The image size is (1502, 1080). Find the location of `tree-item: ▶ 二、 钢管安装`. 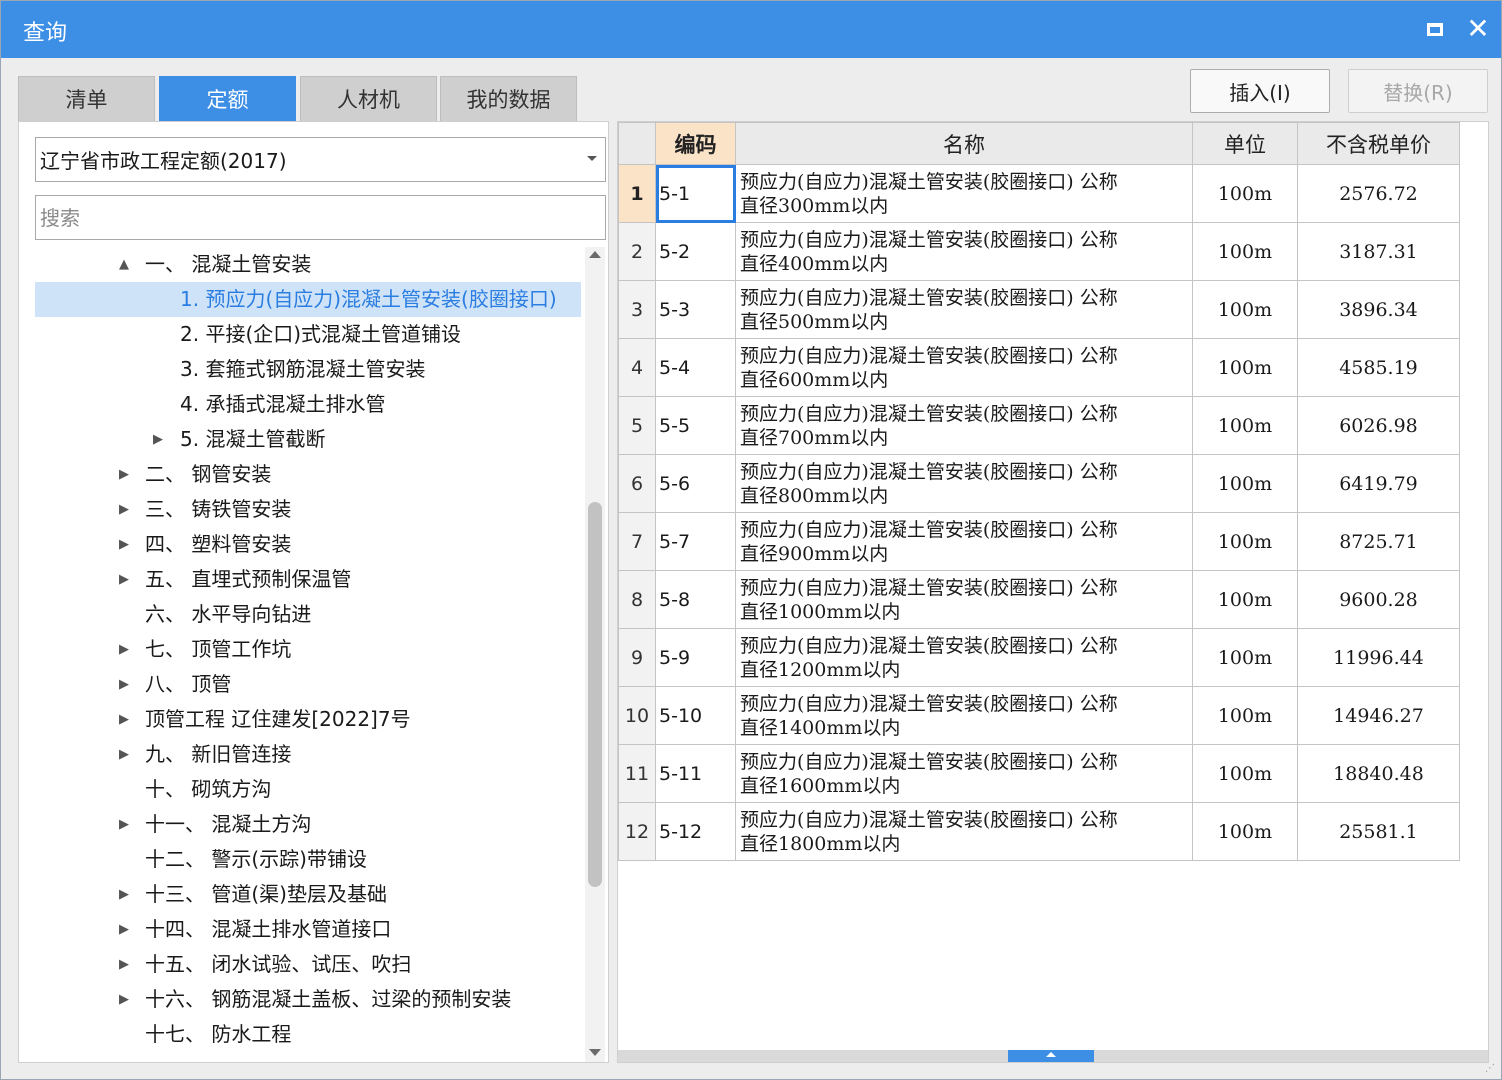

tree-item: ▶ 二、 钢管安装 is located at coordinates (308, 474).